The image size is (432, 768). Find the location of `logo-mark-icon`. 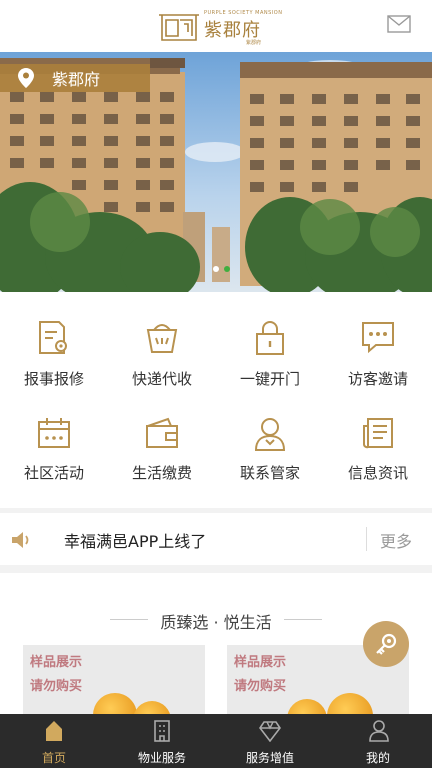

logo-mark-icon is located at coordinates (179, 27).